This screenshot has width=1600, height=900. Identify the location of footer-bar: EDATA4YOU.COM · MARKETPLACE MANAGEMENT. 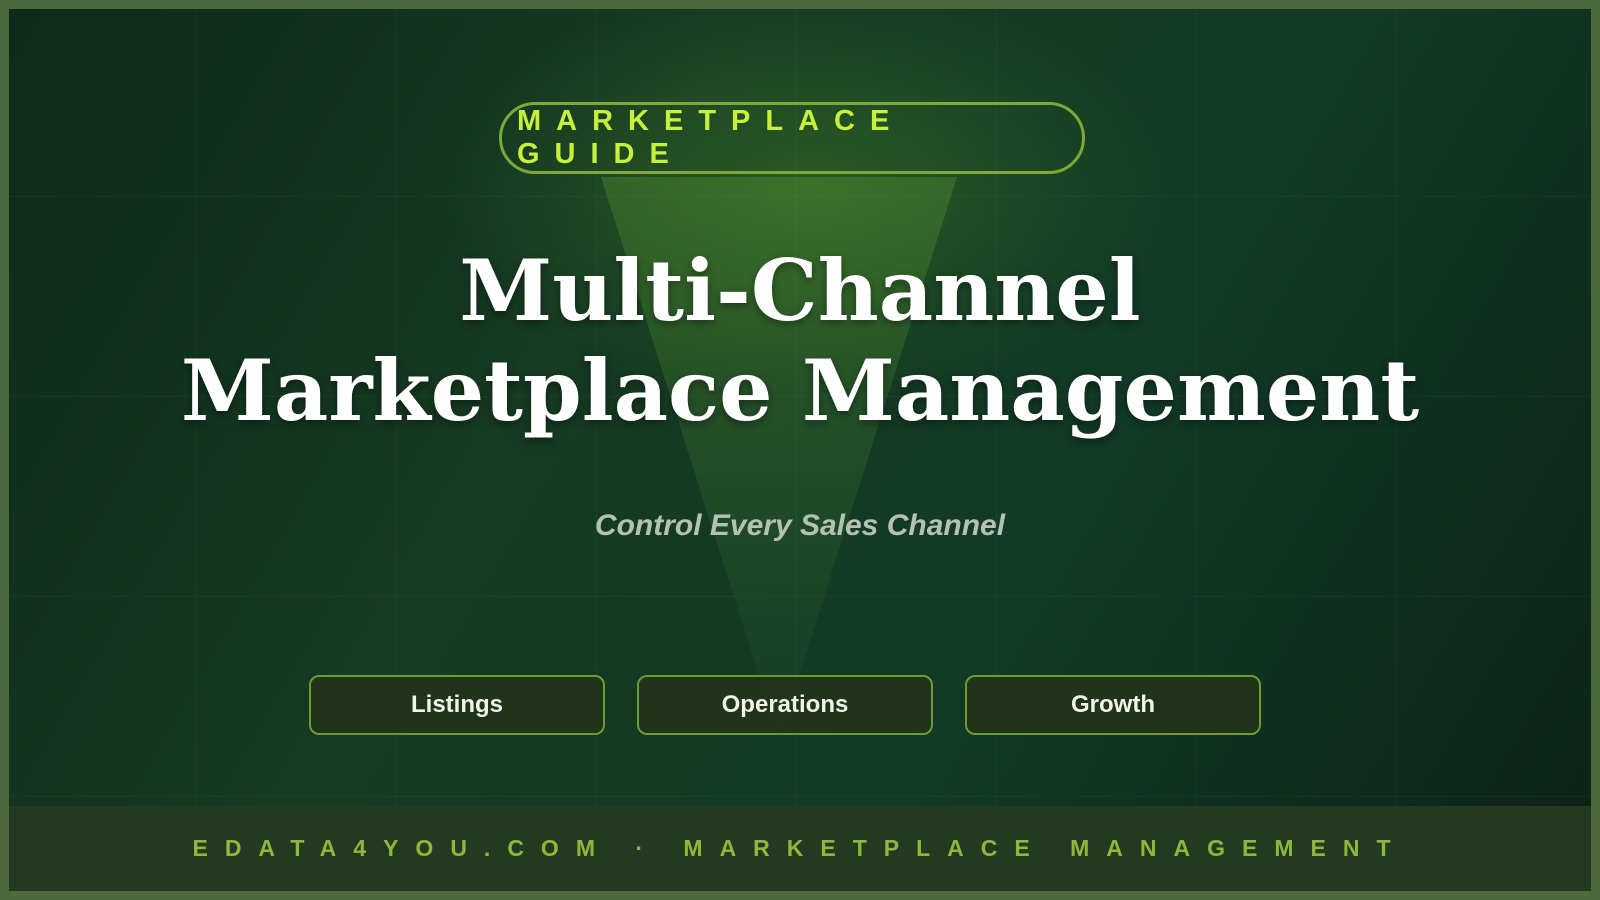
(800, 848).